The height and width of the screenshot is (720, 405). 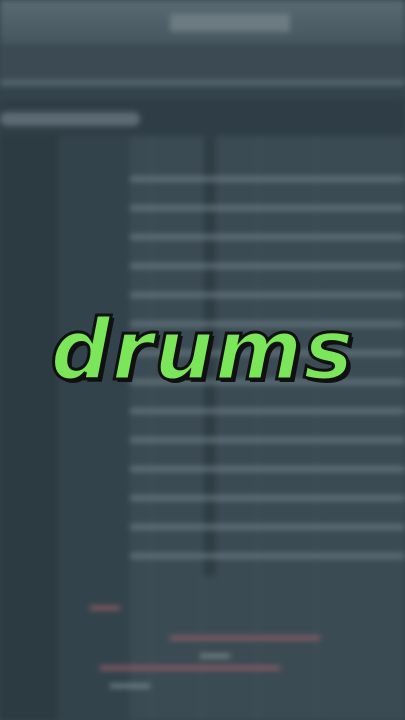 I want to click on track-names-panel, so click(x=94, y=428).